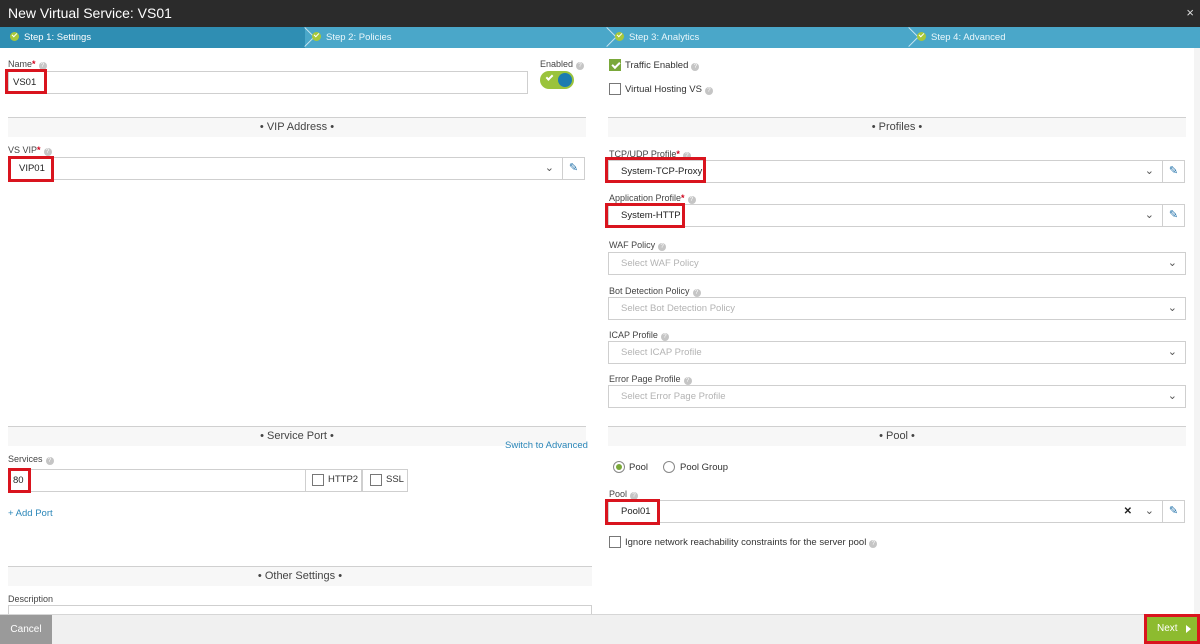  Describe the element at coordinates (297, 436) in the screenshot. I see `service-port-section-title: • Service Port •` at that location.